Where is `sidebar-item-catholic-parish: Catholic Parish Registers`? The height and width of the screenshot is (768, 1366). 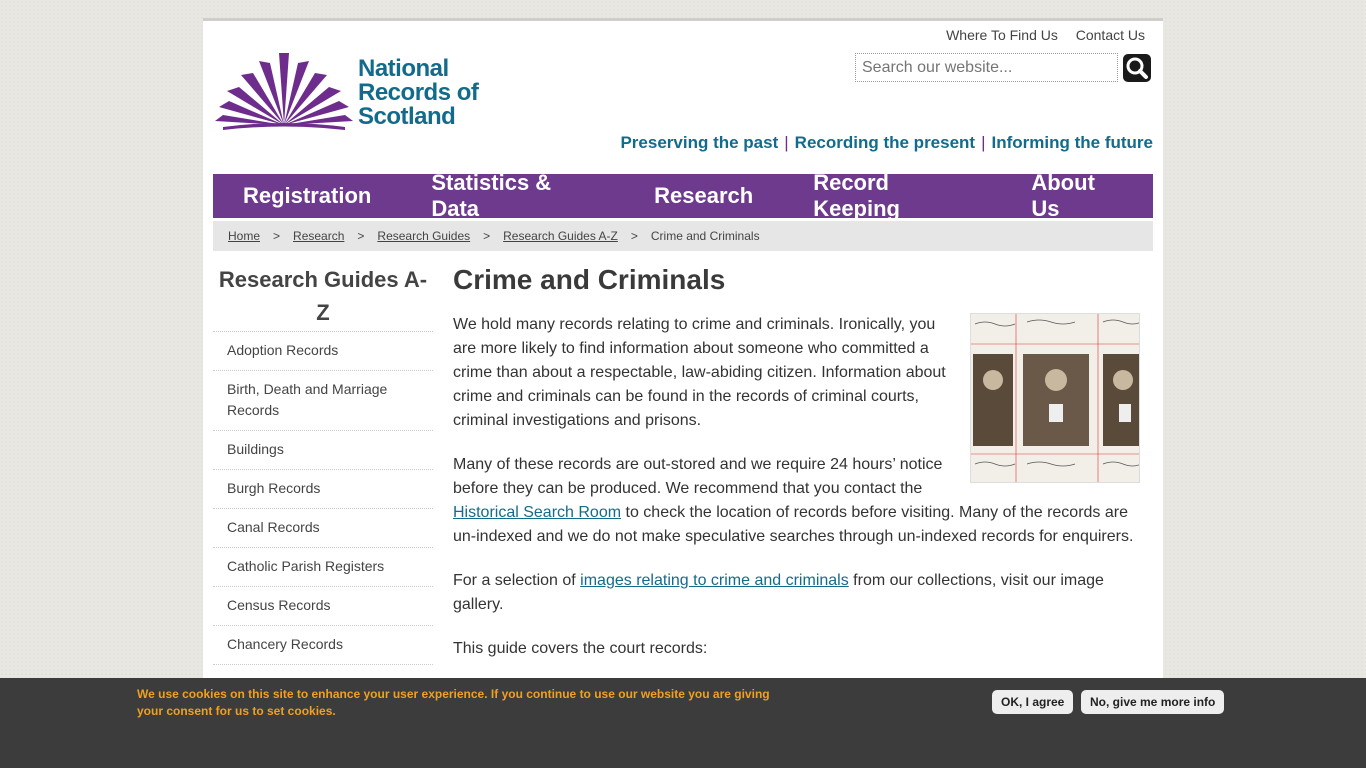 sidebar-item-catholic-parish: Catholic Parish Registers is located at coordinates (323, 566).